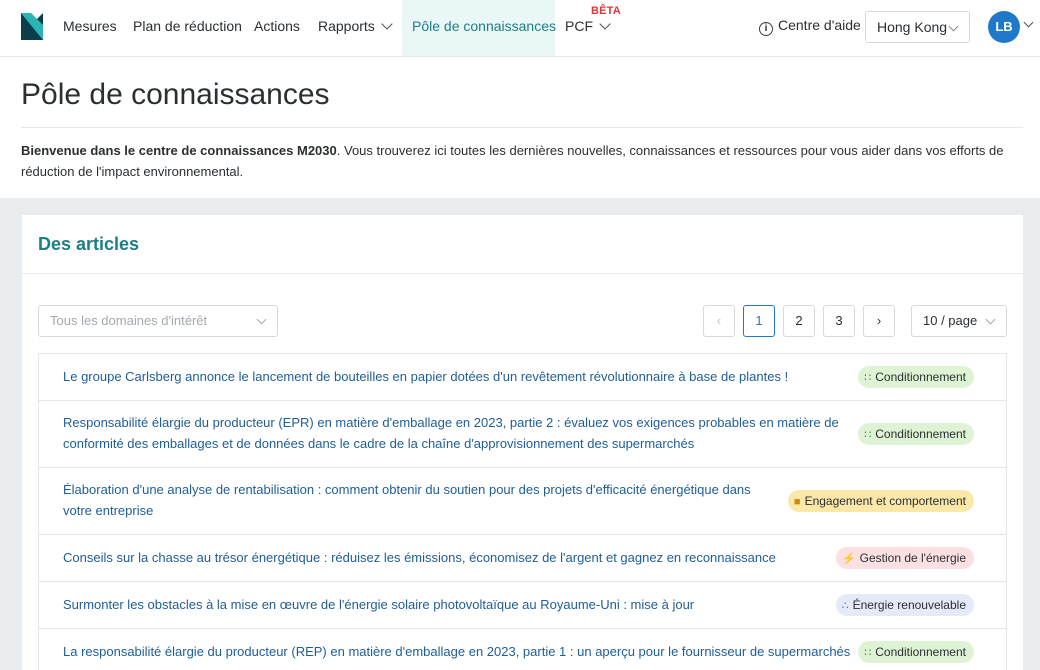  I want to click on nav-item-label: Mesures, so click(90, 26).